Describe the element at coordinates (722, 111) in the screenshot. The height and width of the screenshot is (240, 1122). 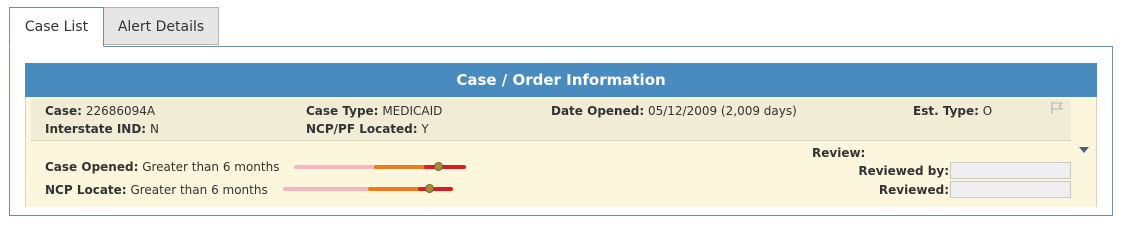
I see `date-opened-value: 05/12/2009 (2,009 days)` at that location.